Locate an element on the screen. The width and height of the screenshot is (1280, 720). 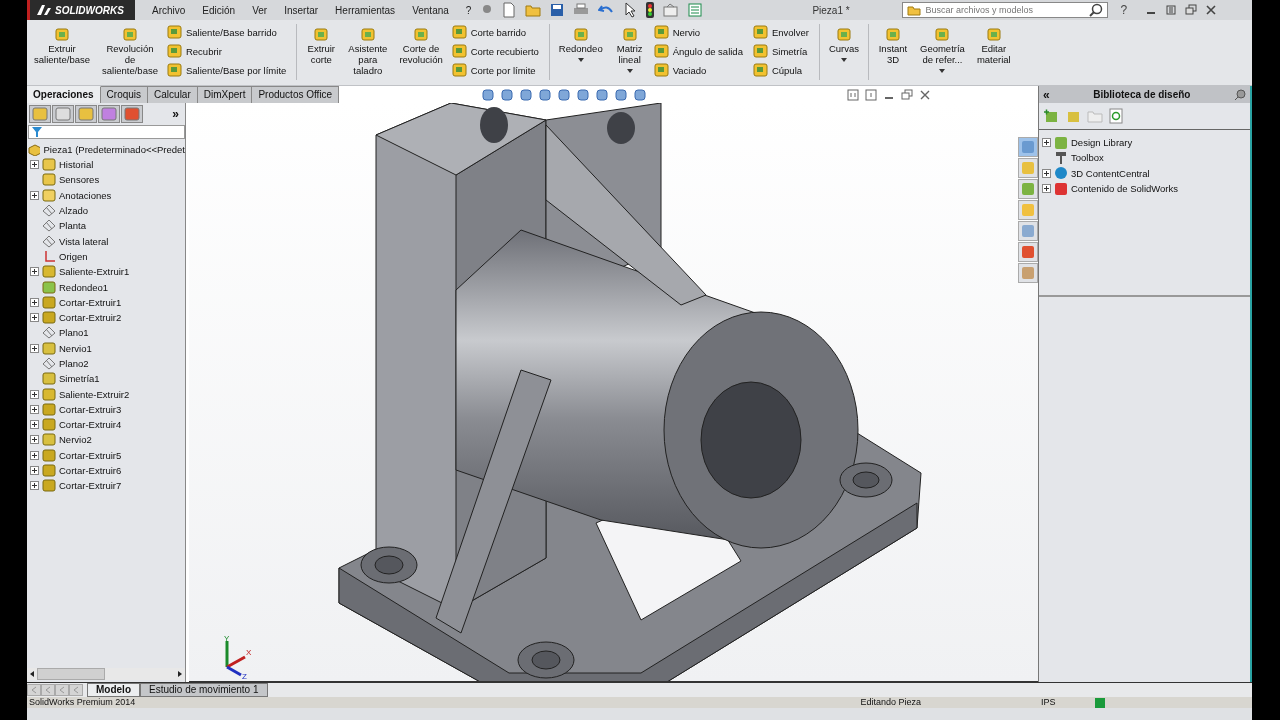
ribbon-button: Redondeo is located at coordinates (580, 51).